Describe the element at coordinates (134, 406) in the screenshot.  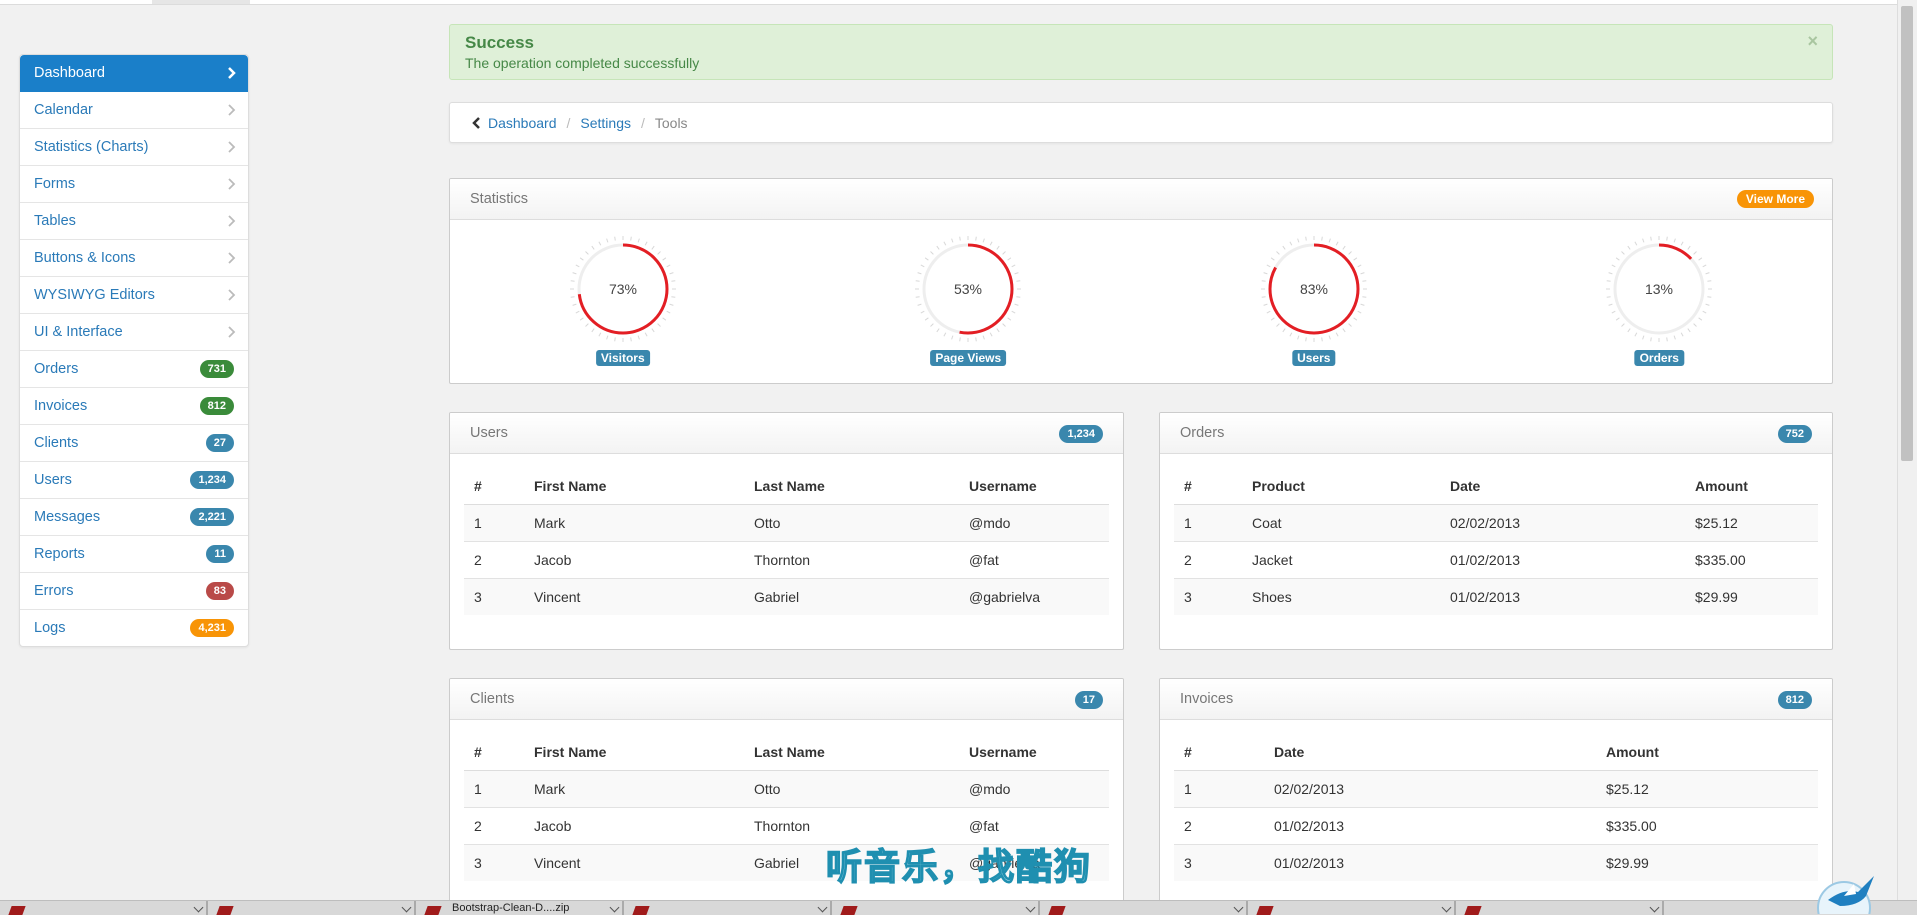
I see `sidebar-item-invoices: Invoices 812` at that location.